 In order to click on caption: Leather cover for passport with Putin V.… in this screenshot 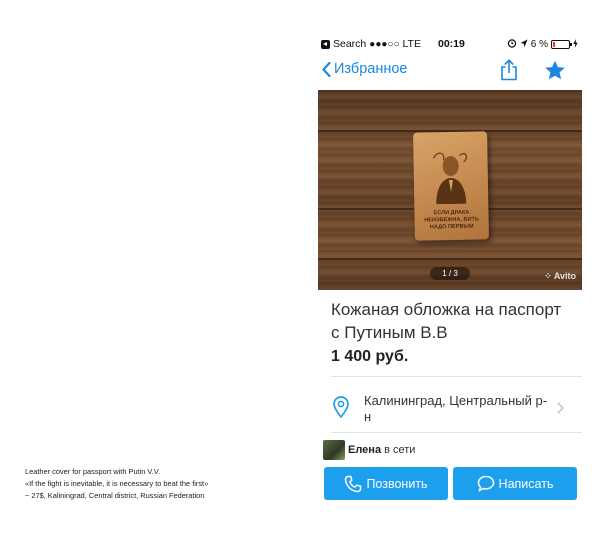, I will do `click(160, 484)`.